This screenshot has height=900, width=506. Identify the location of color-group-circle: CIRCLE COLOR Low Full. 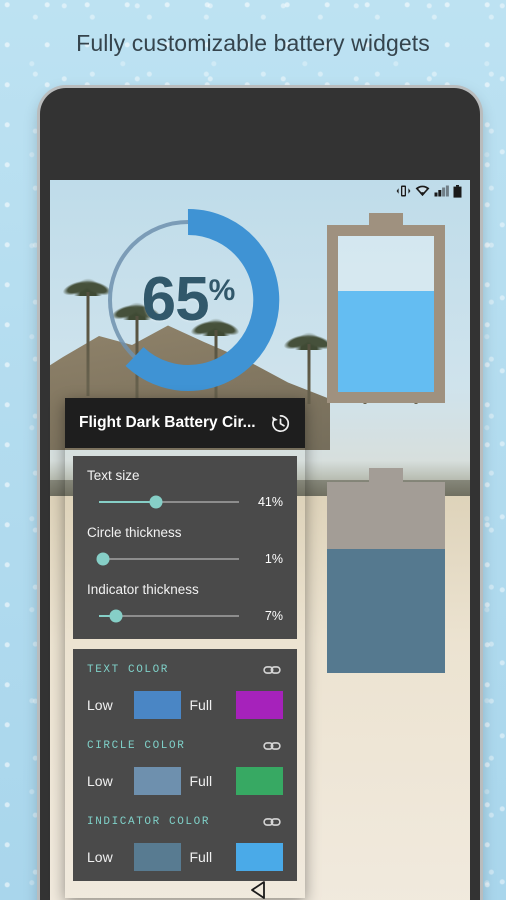
(185, 765).